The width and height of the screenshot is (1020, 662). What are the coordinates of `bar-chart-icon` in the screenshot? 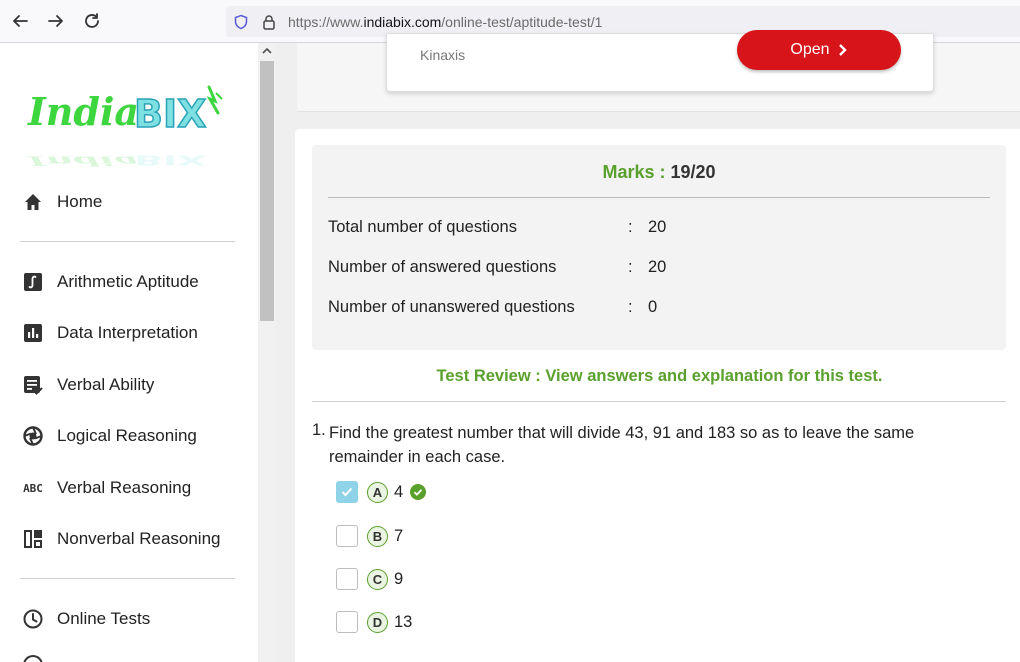 It's located at (33, 333).